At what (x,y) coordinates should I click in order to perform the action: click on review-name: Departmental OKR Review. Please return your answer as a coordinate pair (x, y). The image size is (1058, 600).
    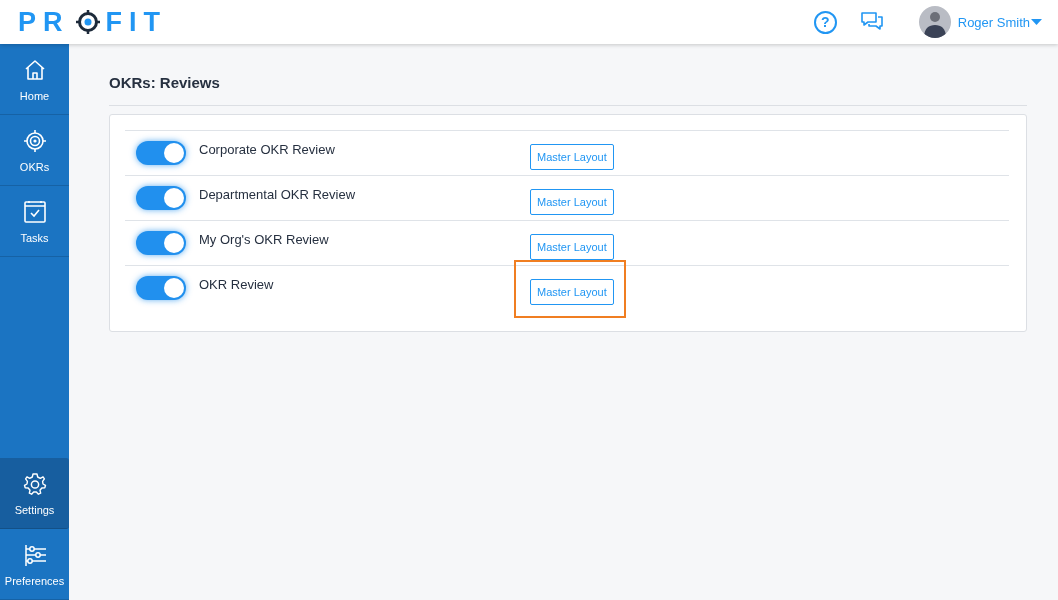
    Looking at the image, I should click on (278, 194).